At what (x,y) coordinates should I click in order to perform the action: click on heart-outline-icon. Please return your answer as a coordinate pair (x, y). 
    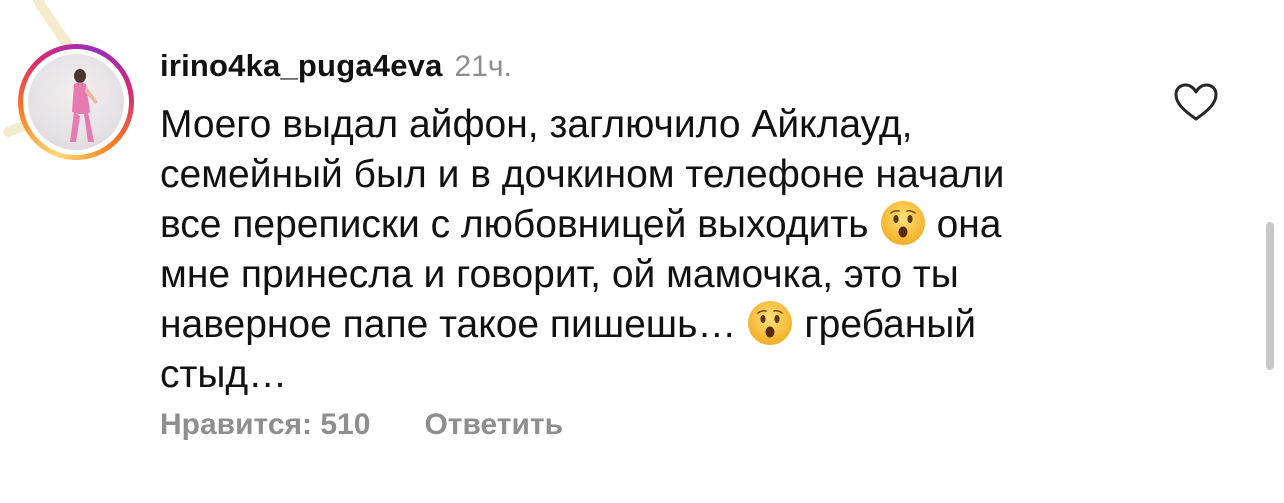
    Looking at the image, I should click on (1196, 102).